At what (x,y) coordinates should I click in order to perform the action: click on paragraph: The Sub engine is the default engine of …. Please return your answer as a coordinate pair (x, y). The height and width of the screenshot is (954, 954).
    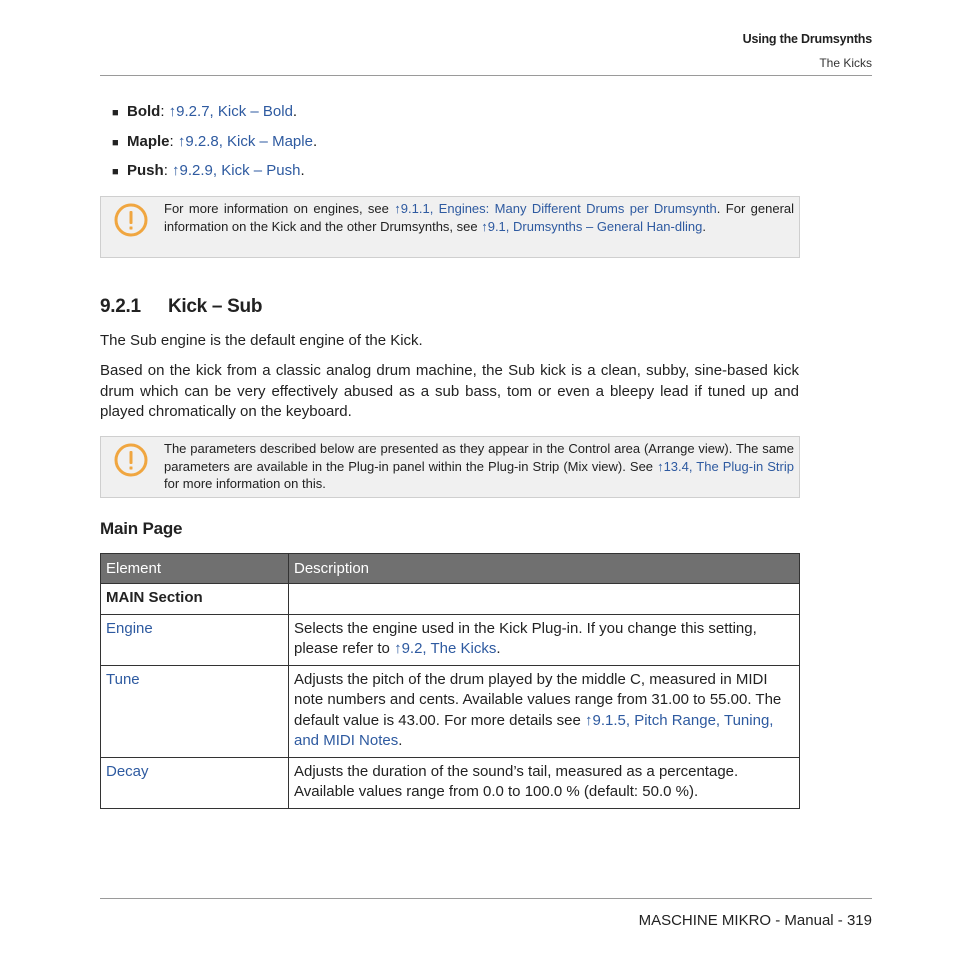
    Looking at the image, I should click on (261, 340).